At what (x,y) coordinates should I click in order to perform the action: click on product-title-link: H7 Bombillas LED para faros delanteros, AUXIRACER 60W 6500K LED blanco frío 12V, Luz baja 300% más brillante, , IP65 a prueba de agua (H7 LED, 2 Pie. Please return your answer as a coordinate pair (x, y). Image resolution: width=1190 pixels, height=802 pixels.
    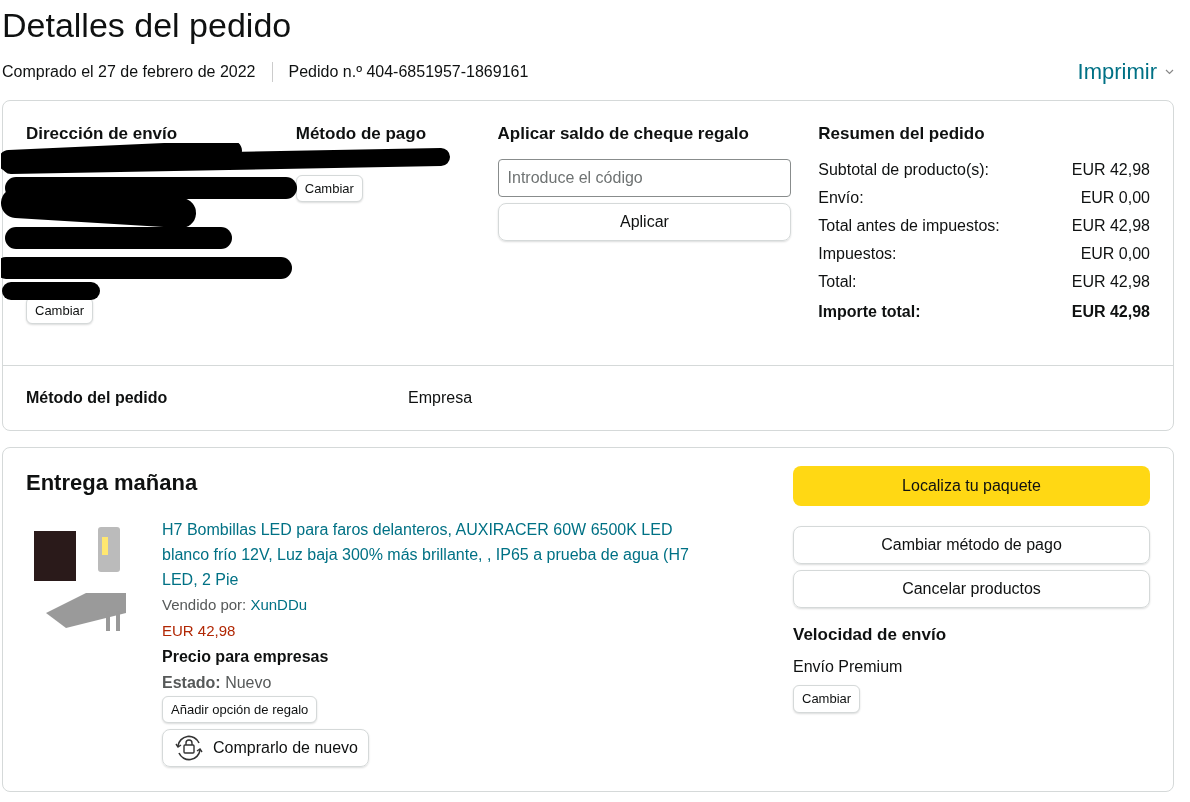
    Looking at the image, I should click on (442, 554).